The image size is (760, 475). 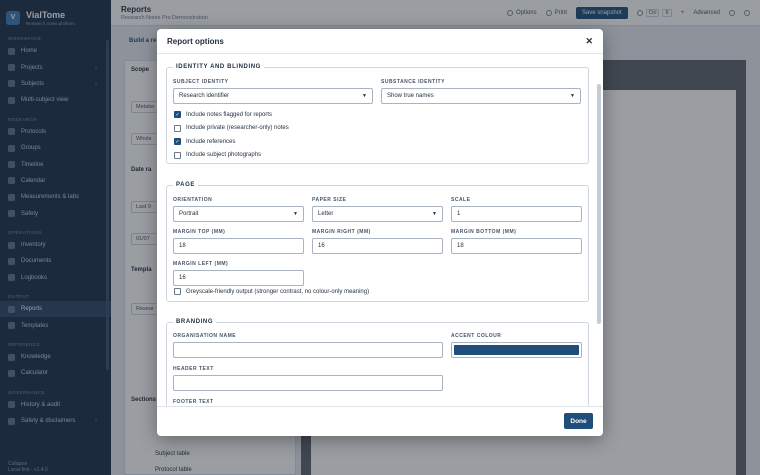 What do you see at coordinates (516, 246) in the screenshot?
I see `margin-bottom-input: 18` at bounding box center [516, 246].